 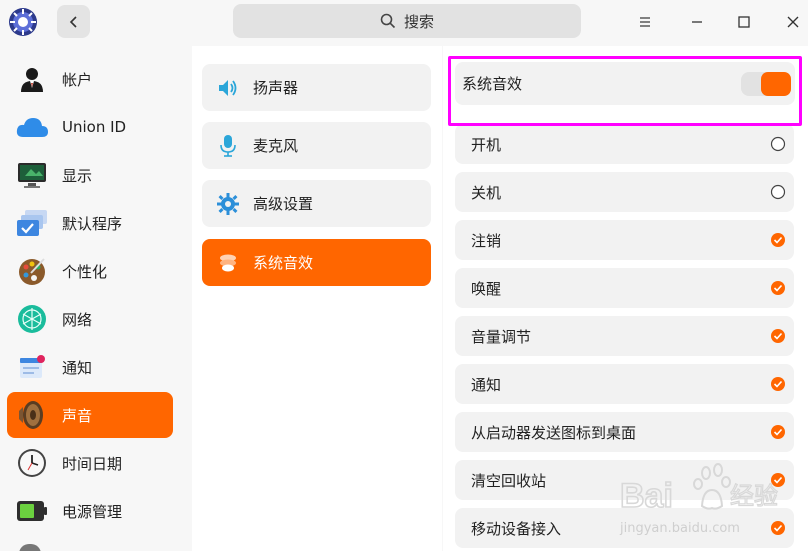 I want to click on clock-icon, so click(x=32, y=463).